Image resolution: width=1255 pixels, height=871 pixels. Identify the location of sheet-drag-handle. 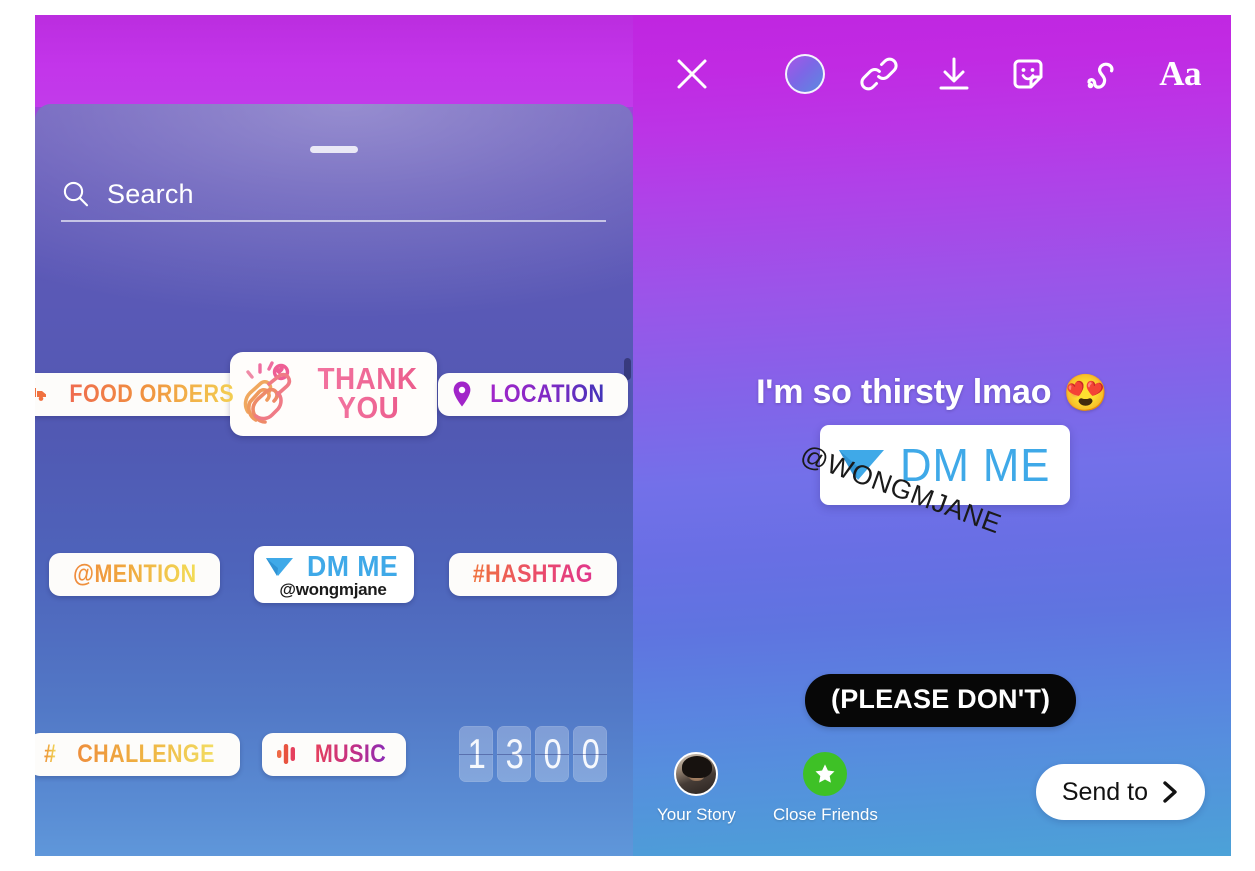
(334, 149).